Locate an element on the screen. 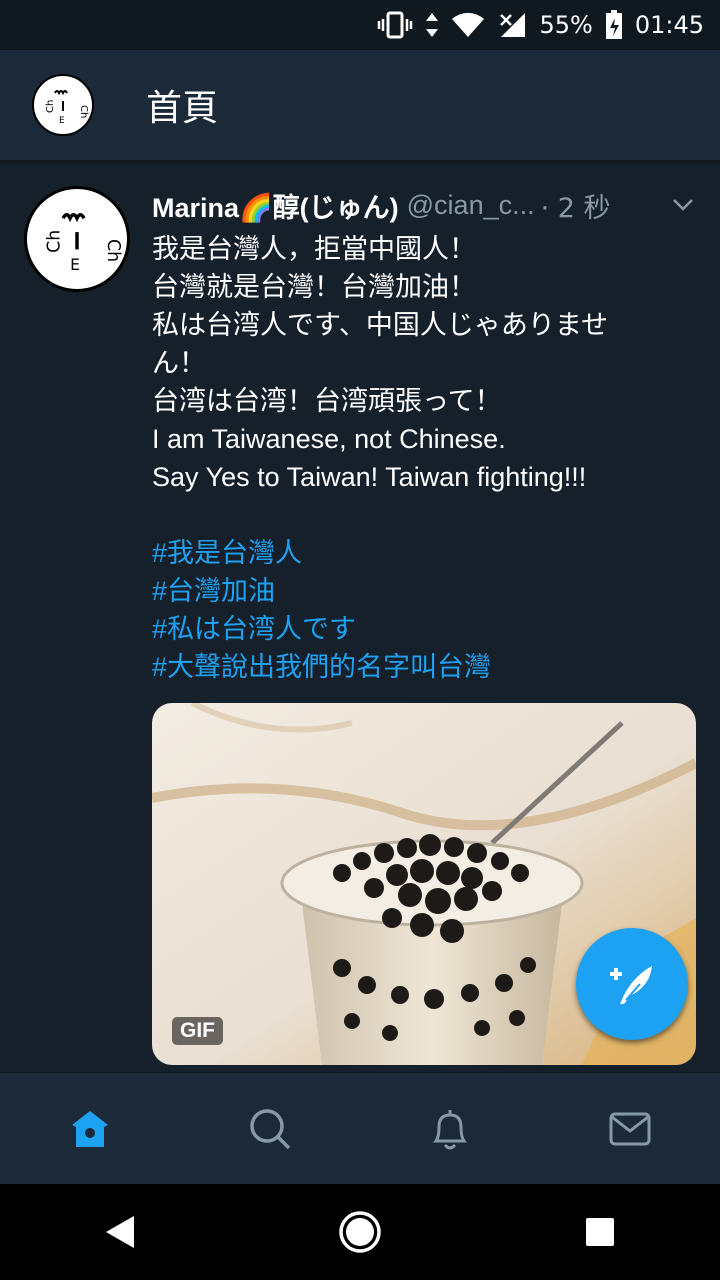  system-navigation-bar is located at coordinates (360, 1232).